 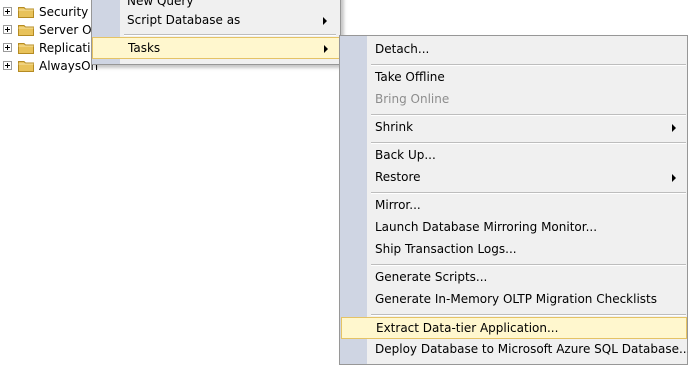 What do you see at coordinates (514, 128) in the screenshot?
I see `menu-item-shrink: Shrink` at bounding box center [514, 128].